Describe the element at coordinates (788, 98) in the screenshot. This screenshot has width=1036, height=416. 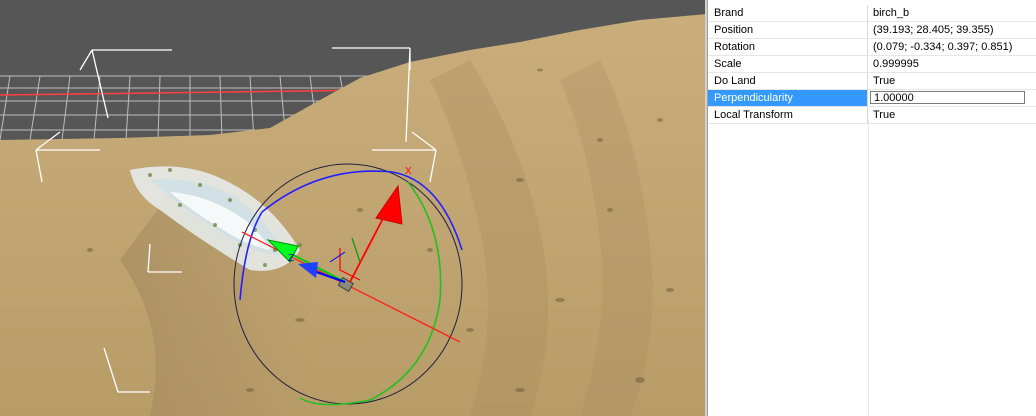
I see `property-name: Perpendicularity` at that location.